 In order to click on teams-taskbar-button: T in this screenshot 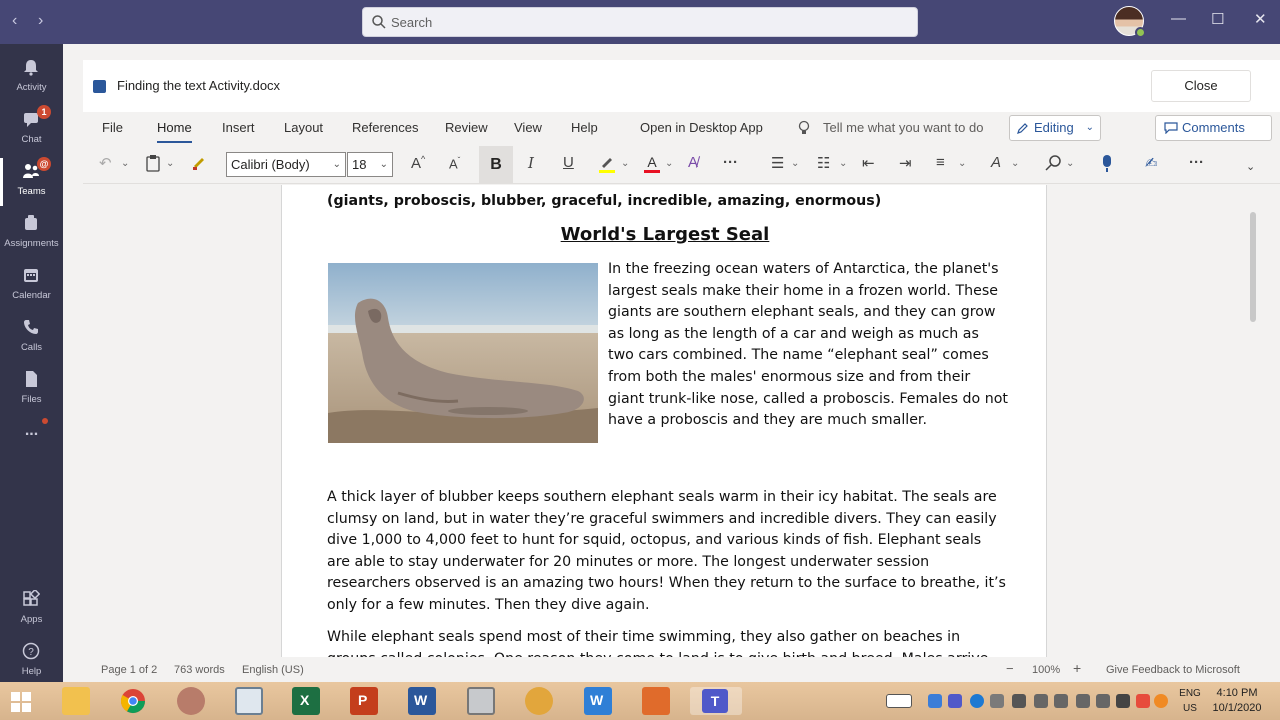, I will do `click(716, 701)`.